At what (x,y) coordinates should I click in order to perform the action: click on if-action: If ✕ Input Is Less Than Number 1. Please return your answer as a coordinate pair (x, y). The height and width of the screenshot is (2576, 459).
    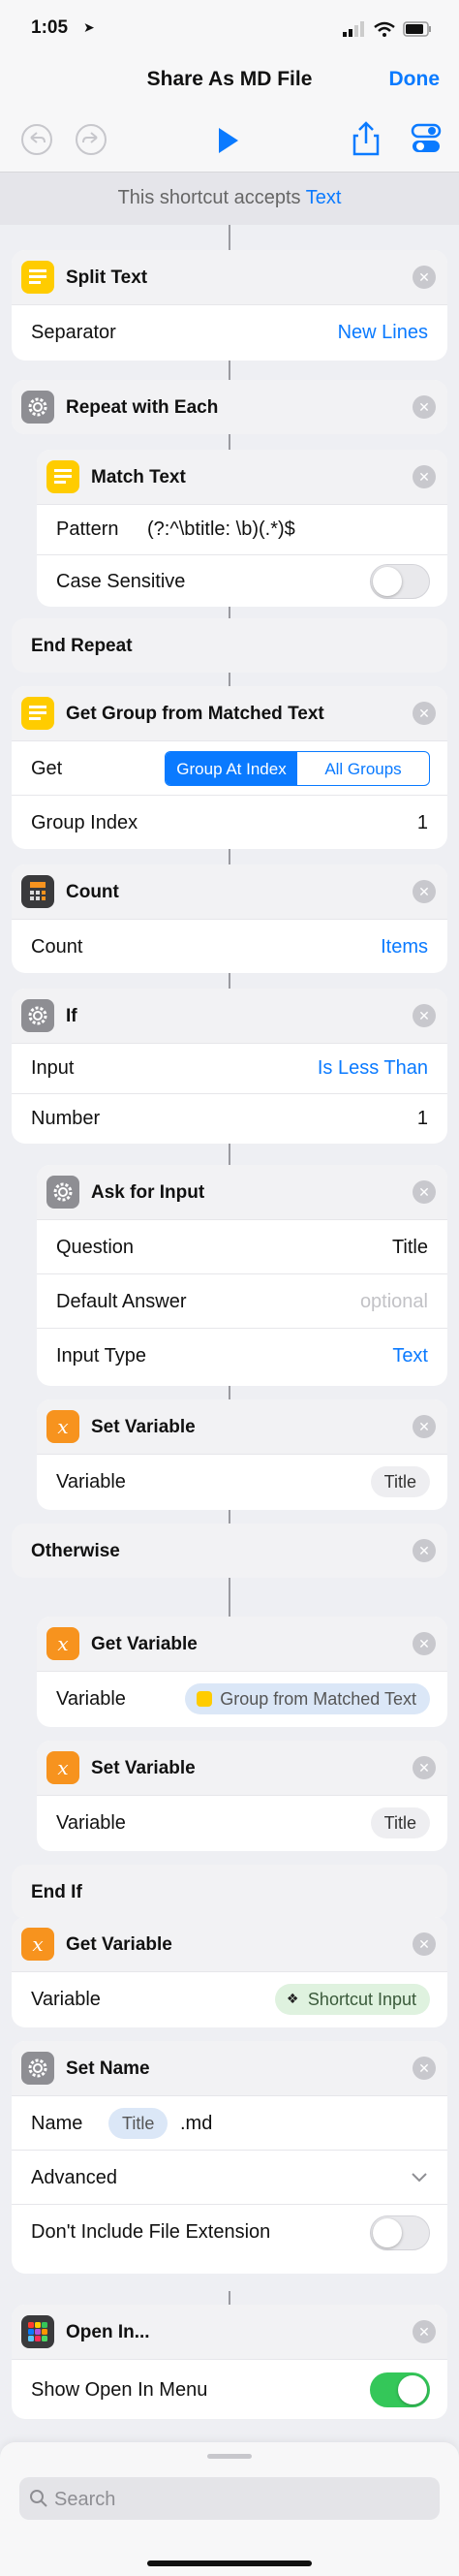
    Looking at the image, I should click on (230, 1066).